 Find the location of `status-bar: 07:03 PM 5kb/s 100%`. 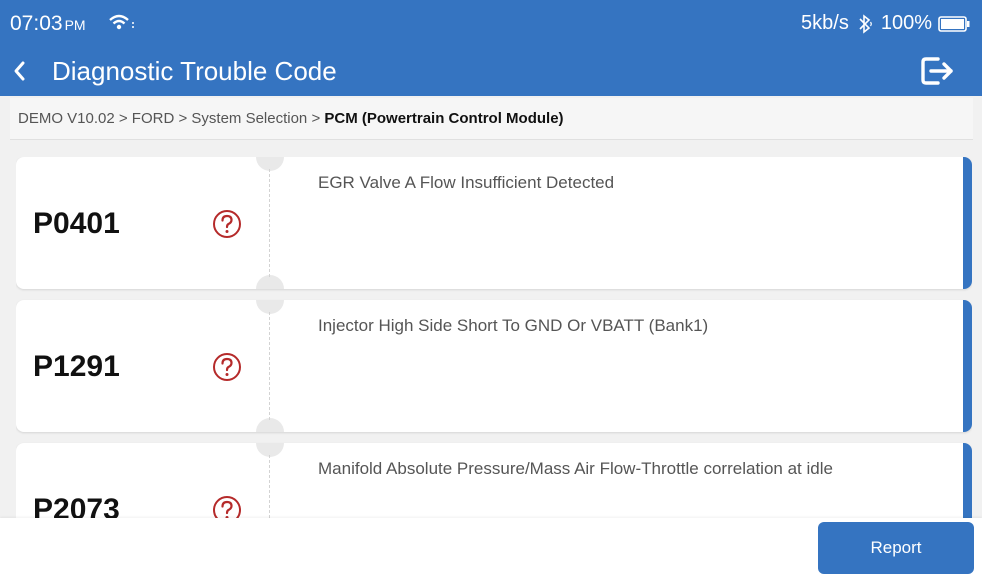

status-bar: 07:03 PM 5kb/s 100% is located at coordinates (491, 23).